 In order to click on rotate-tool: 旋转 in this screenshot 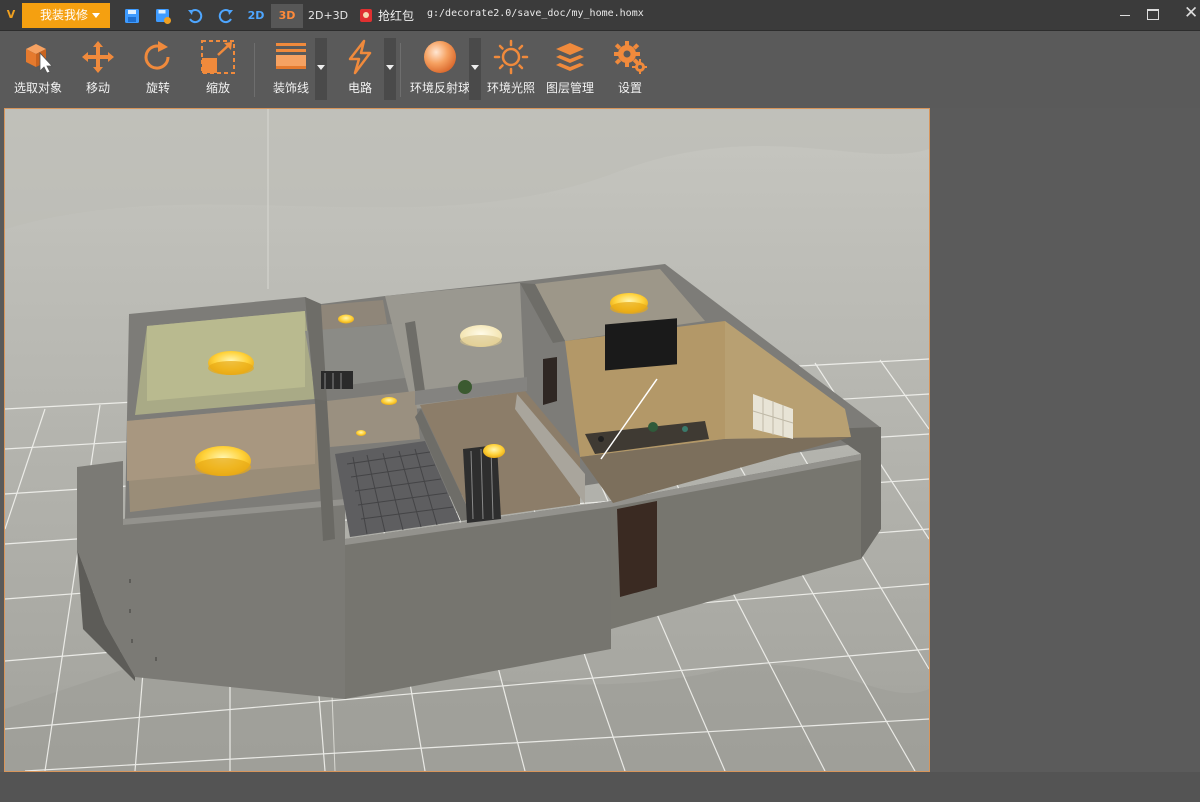, I will do `click(158, 70)`.